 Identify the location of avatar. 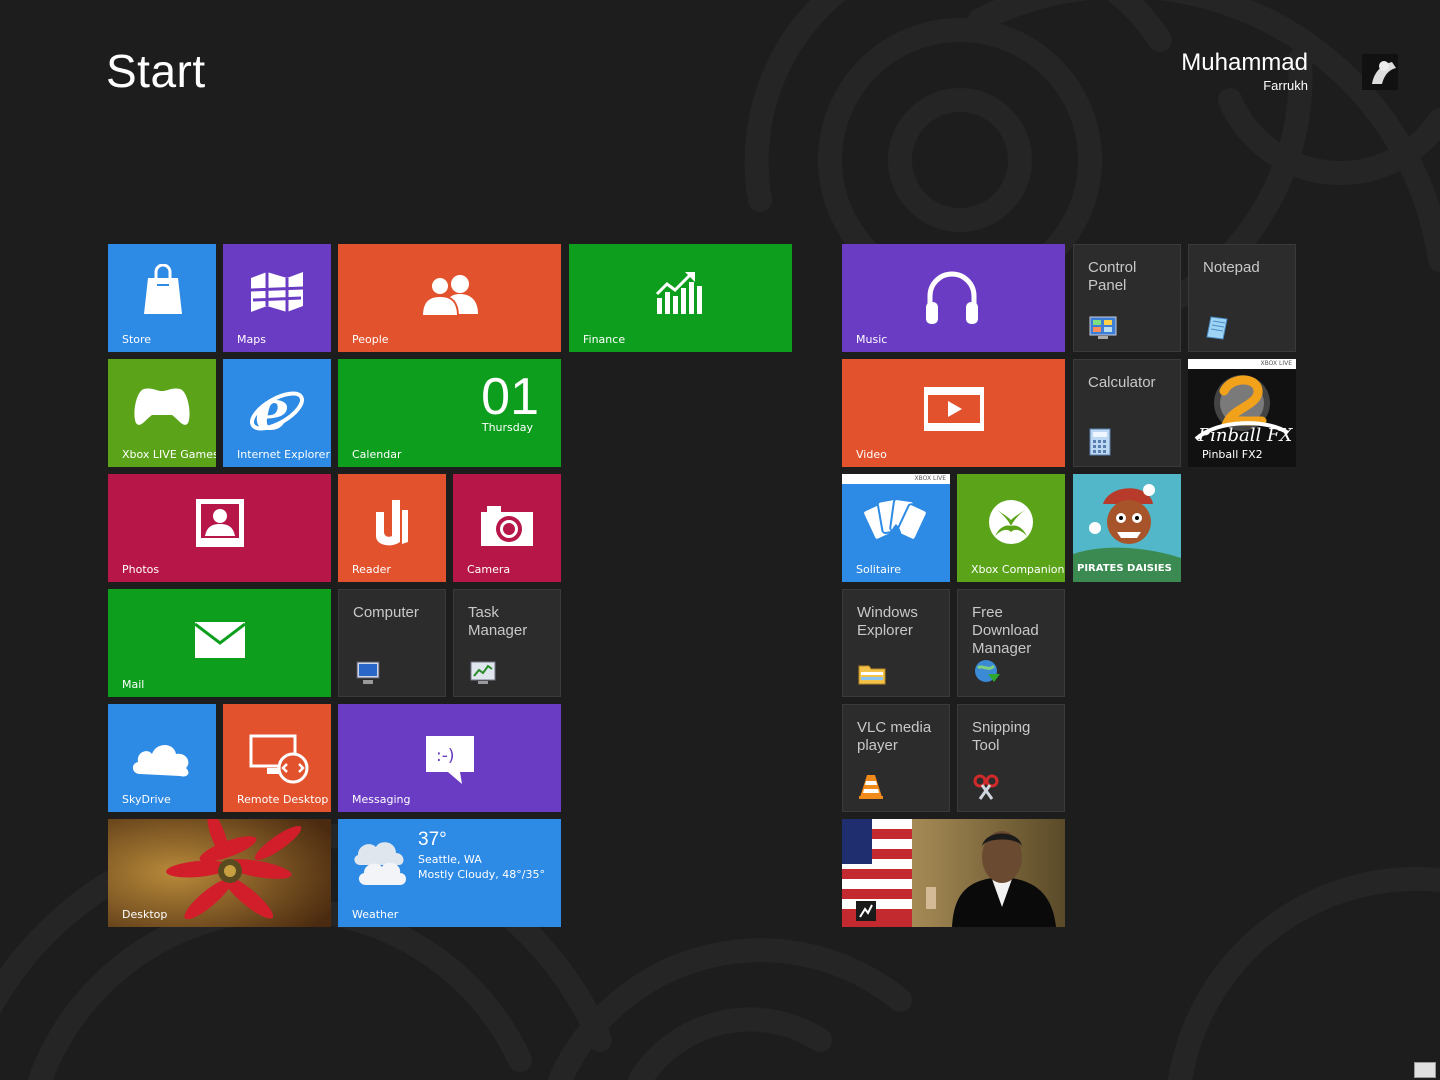
(1380, 72).